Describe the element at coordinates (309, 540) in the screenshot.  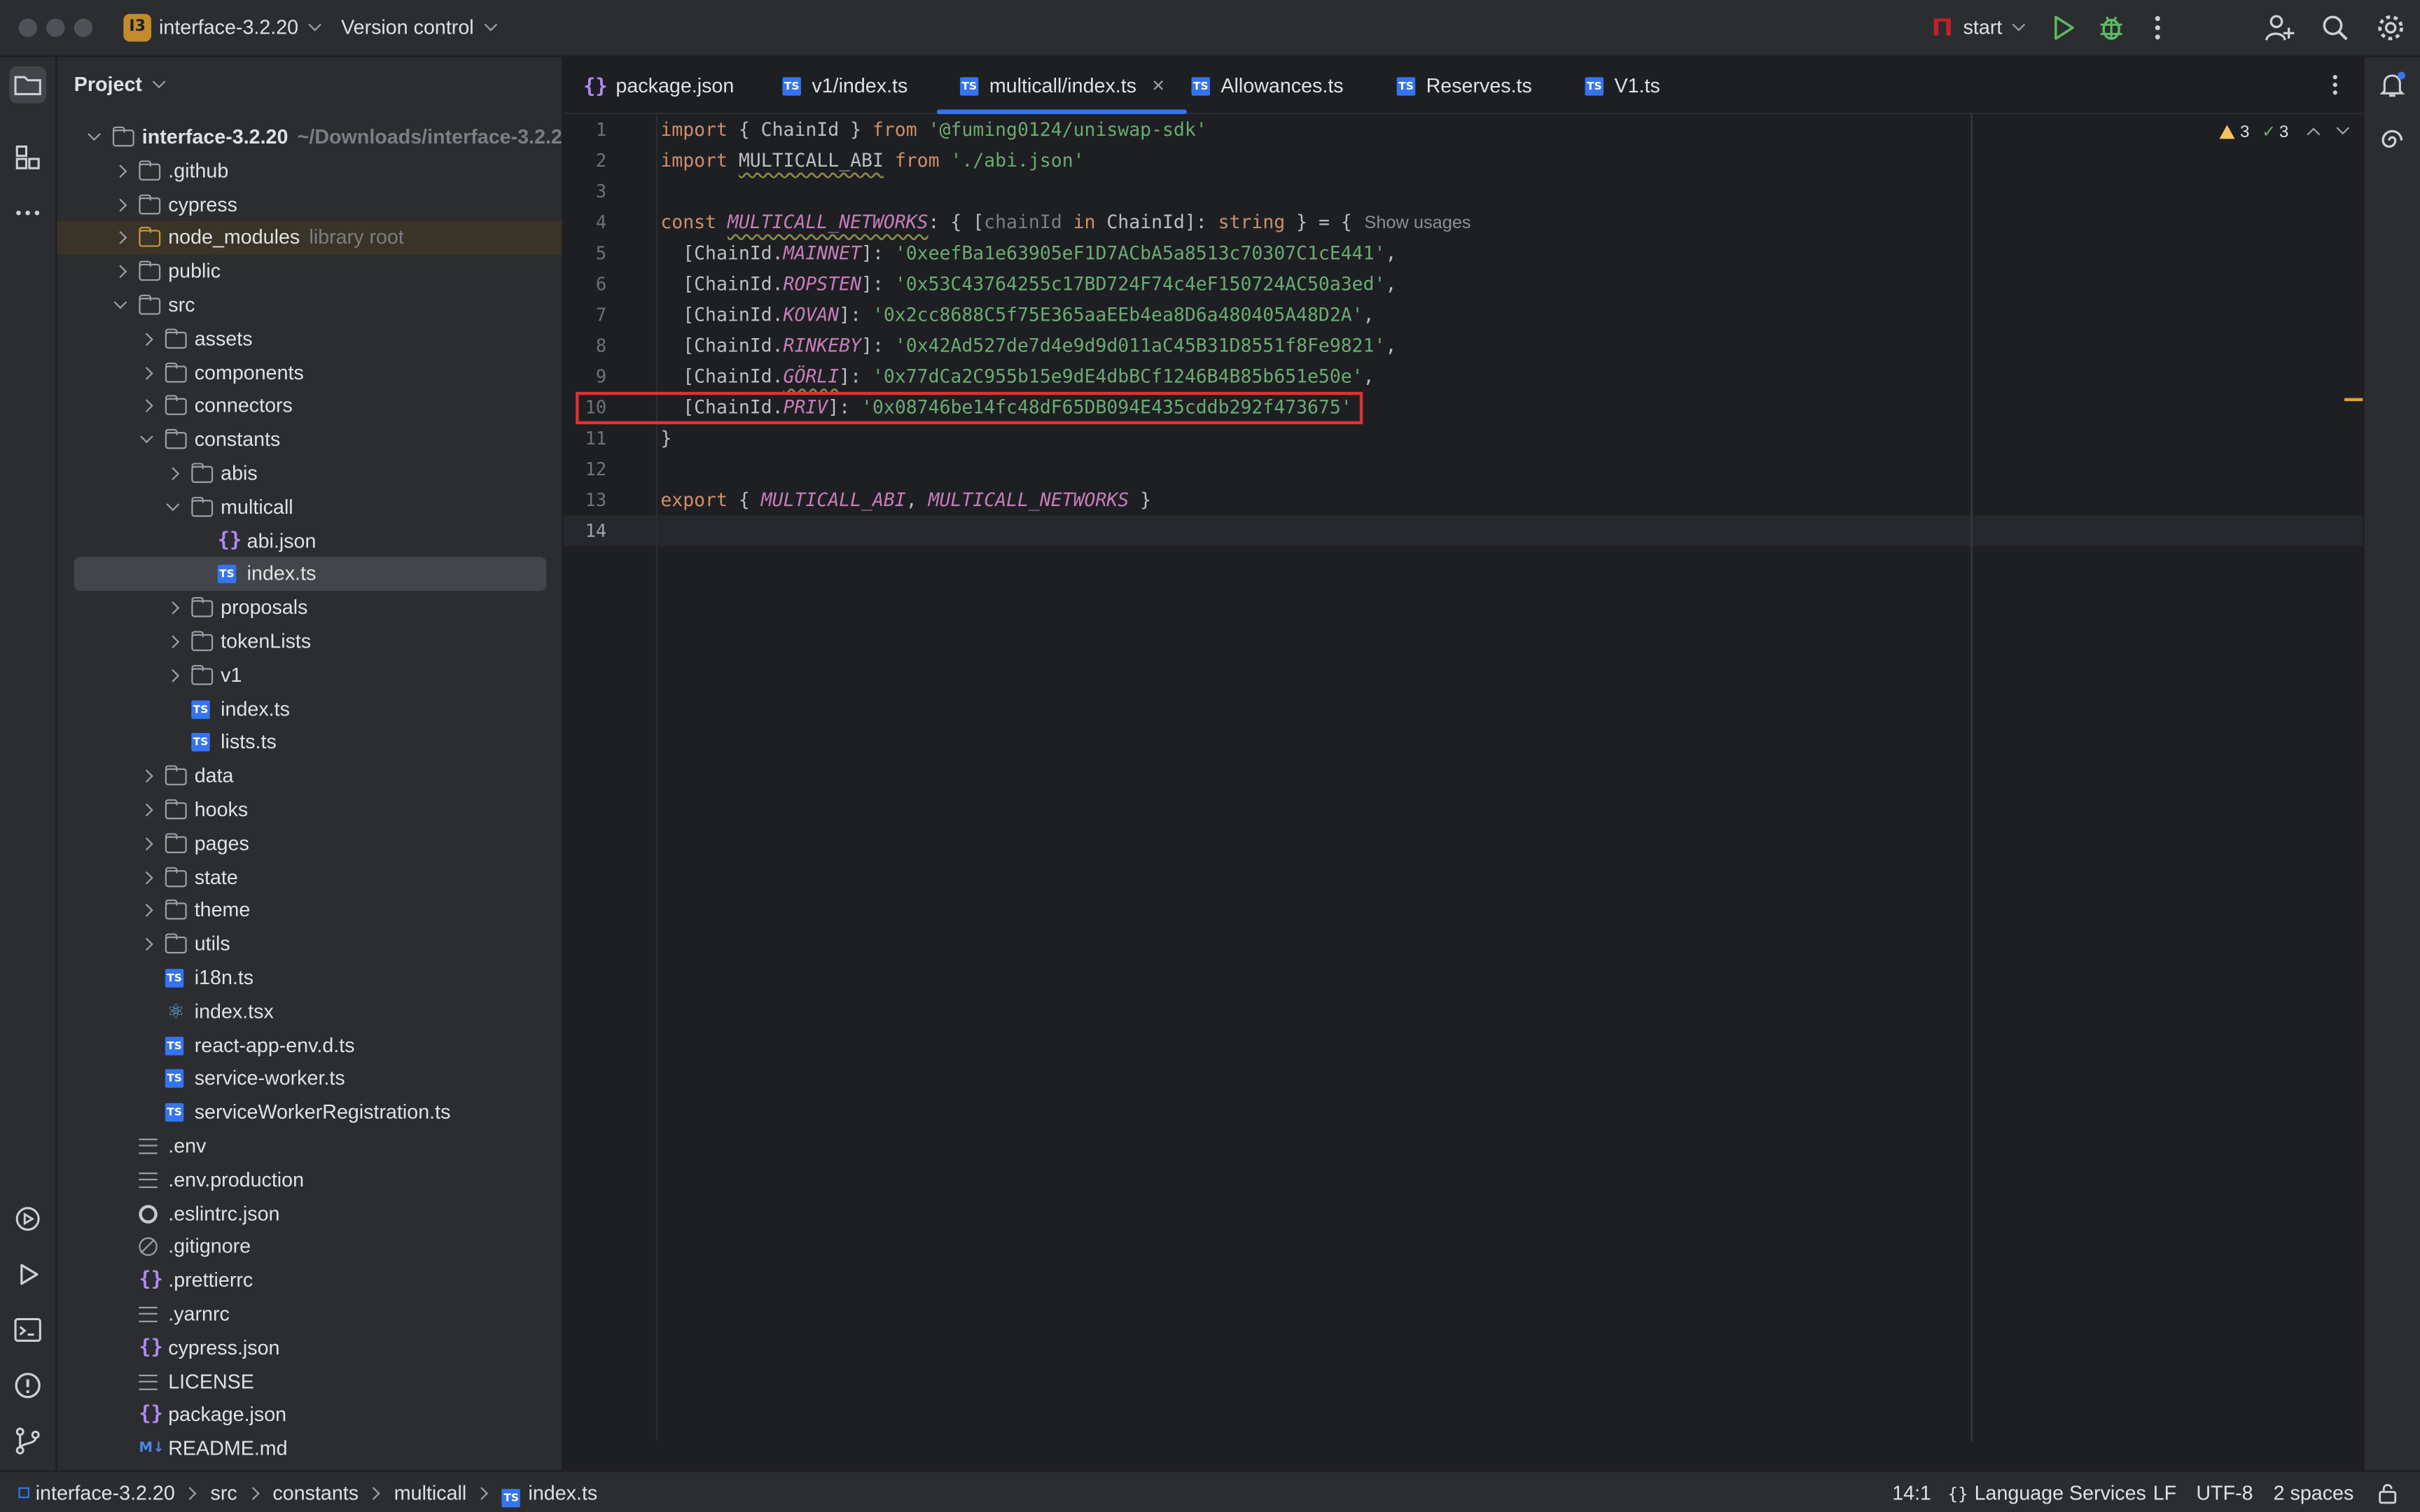
I see `tree-file-row: {} abi.json` at that location.